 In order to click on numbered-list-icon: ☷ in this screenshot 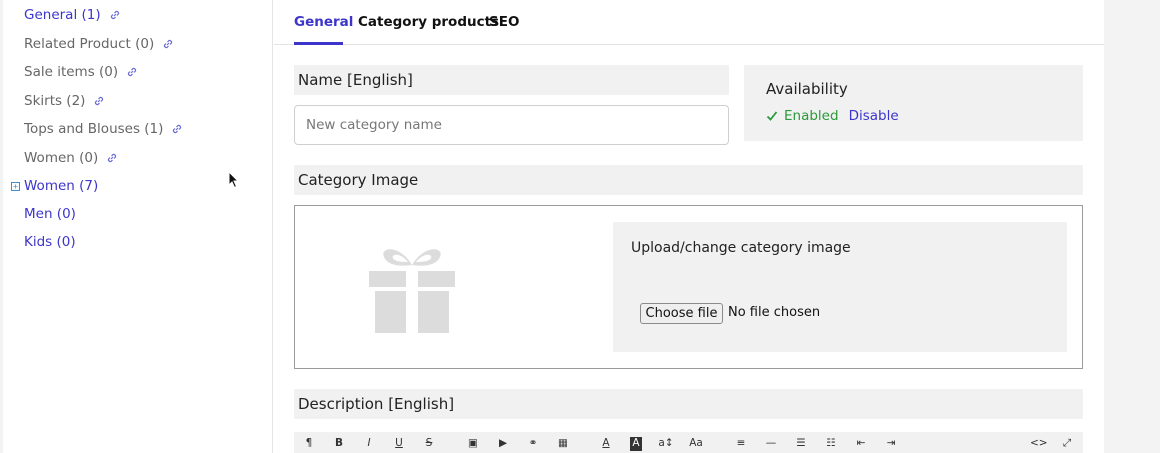, I will do `click(831, 444)`.